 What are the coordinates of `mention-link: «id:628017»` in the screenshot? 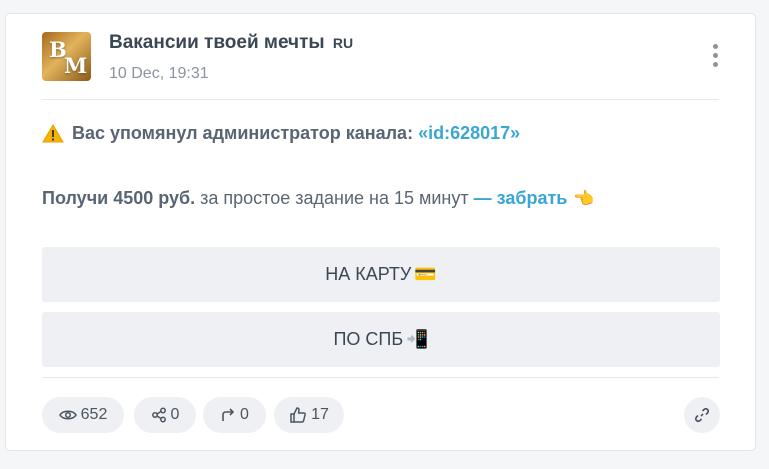 It's located at (469, 133).